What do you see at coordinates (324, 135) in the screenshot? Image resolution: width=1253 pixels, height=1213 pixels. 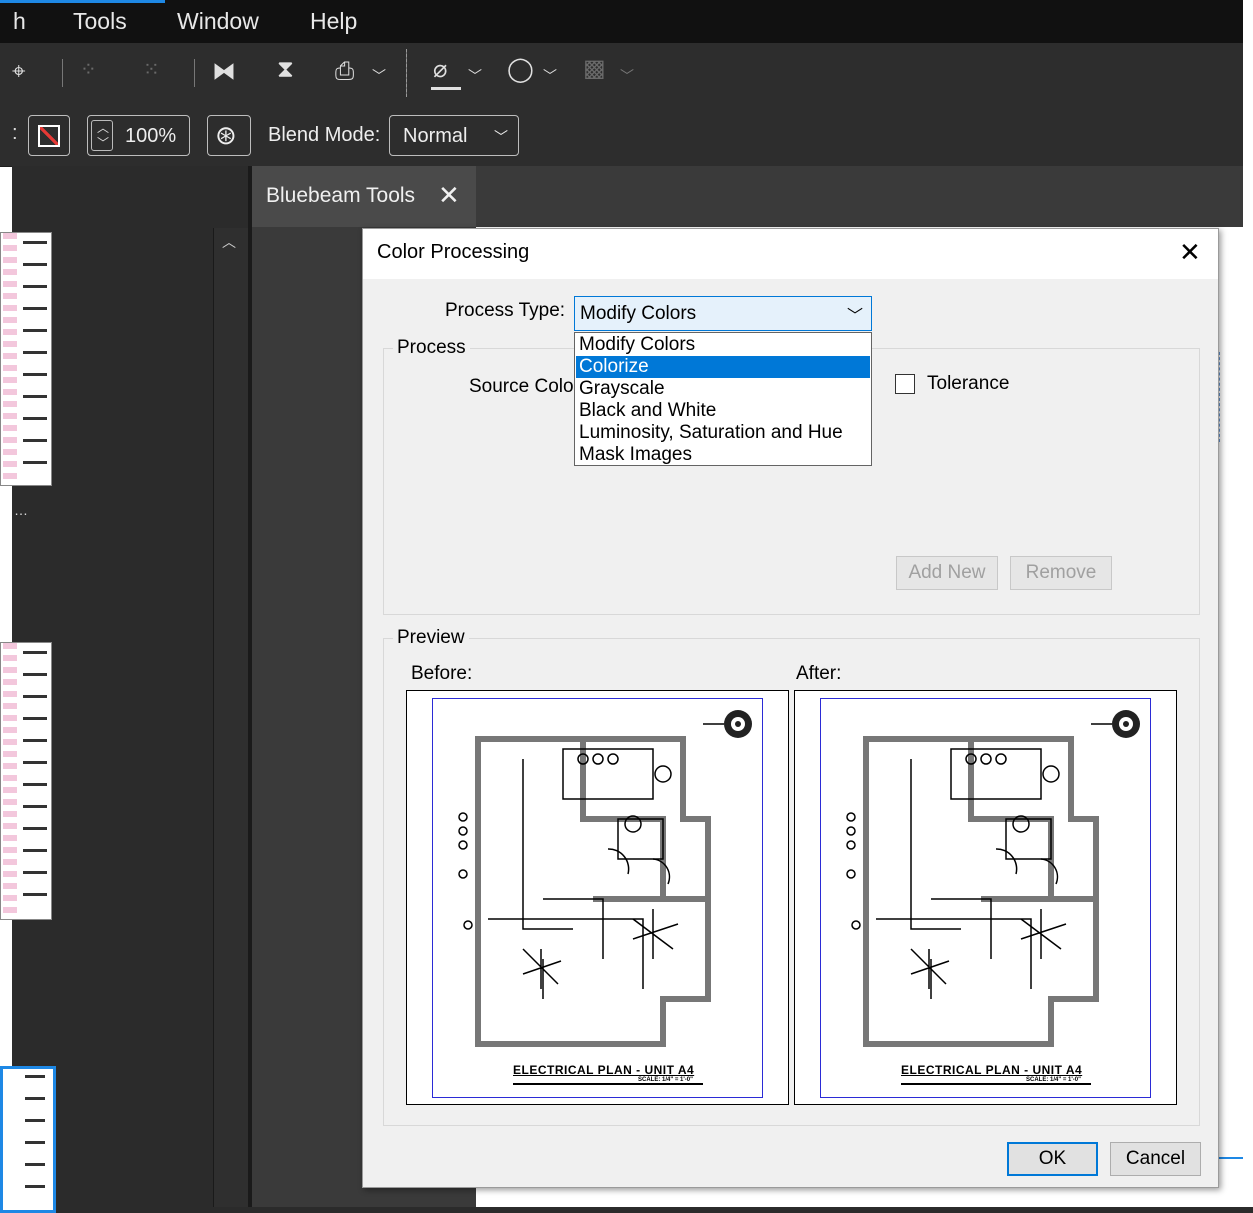 I see `blend-mode-label: Blend Mode:` at bounding box center [324, 135].